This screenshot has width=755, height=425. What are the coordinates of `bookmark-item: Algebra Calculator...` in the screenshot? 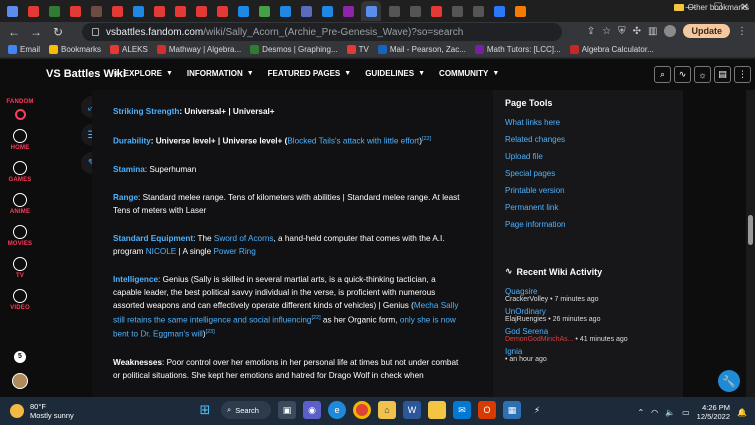 It's located at (611, 49).